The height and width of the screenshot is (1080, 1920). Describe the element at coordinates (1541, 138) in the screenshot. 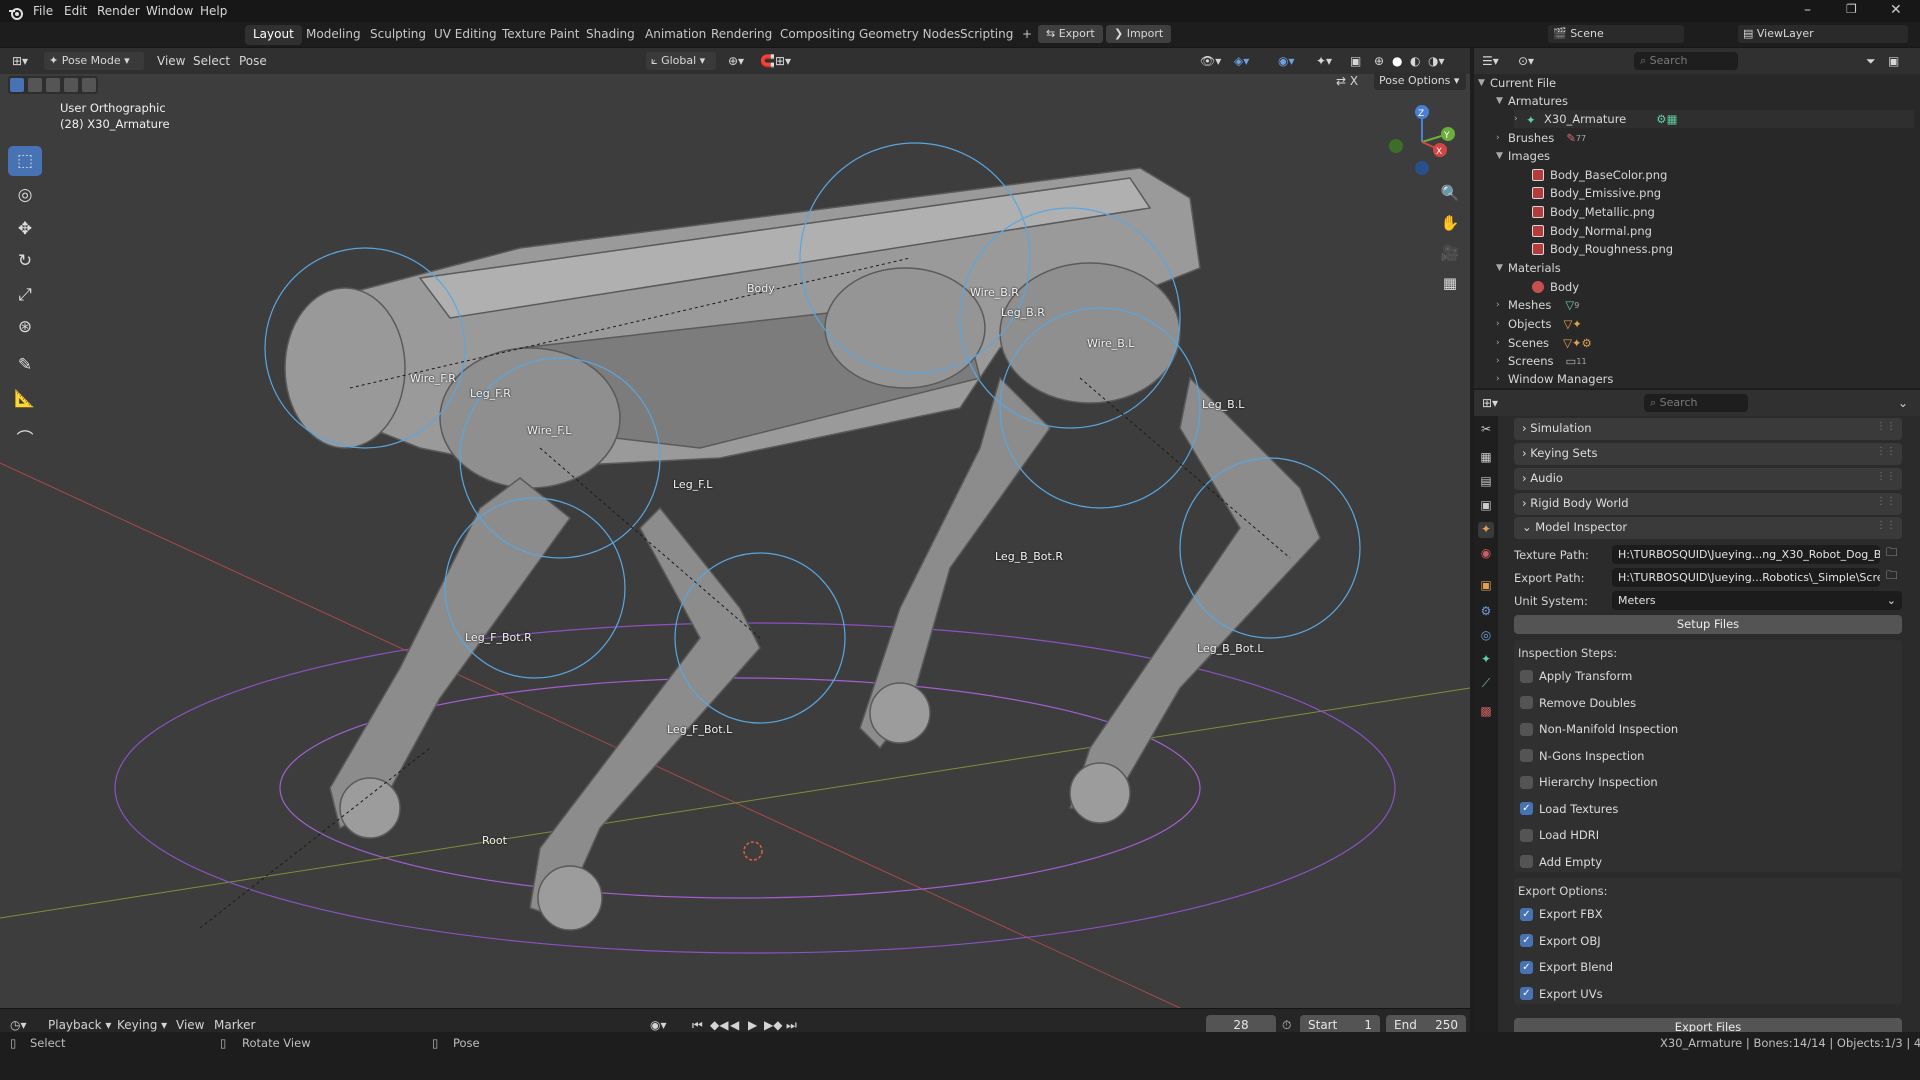

I see `outliner-brushes: › Brushes ✎ 77` at that location.